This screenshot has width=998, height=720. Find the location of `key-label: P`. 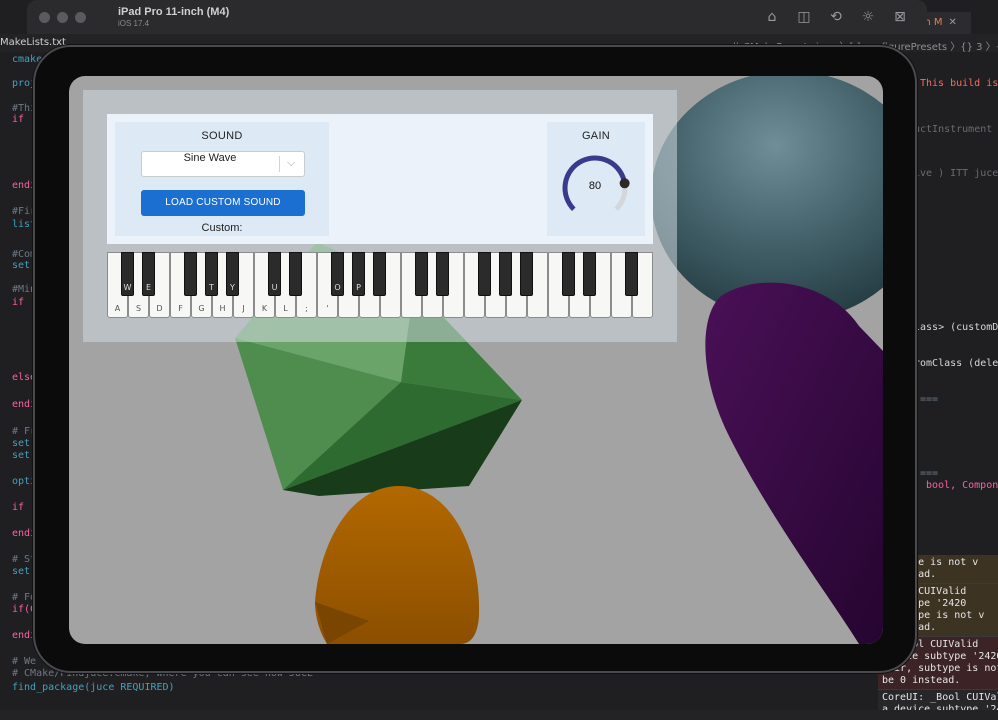

key-label: P is located at coordinates (358, 287).